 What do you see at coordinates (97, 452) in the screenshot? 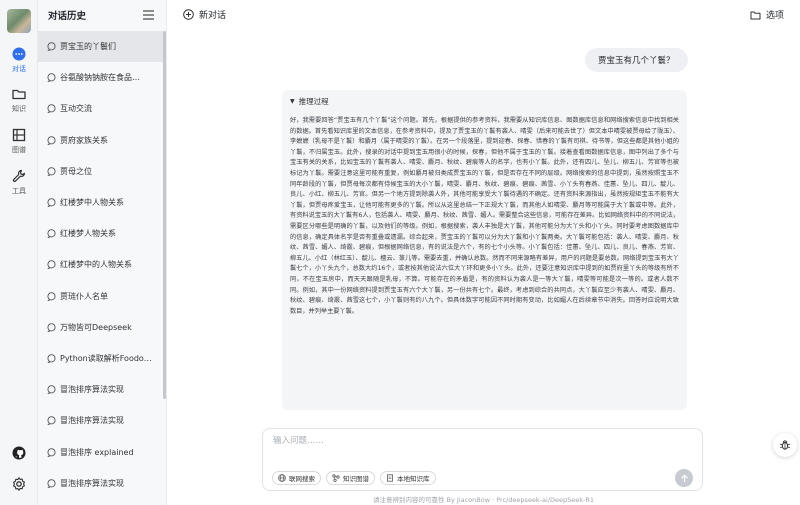
I see `sidebar-chat-label: 冒泡排序 explained` at bounding box center [97, 452].